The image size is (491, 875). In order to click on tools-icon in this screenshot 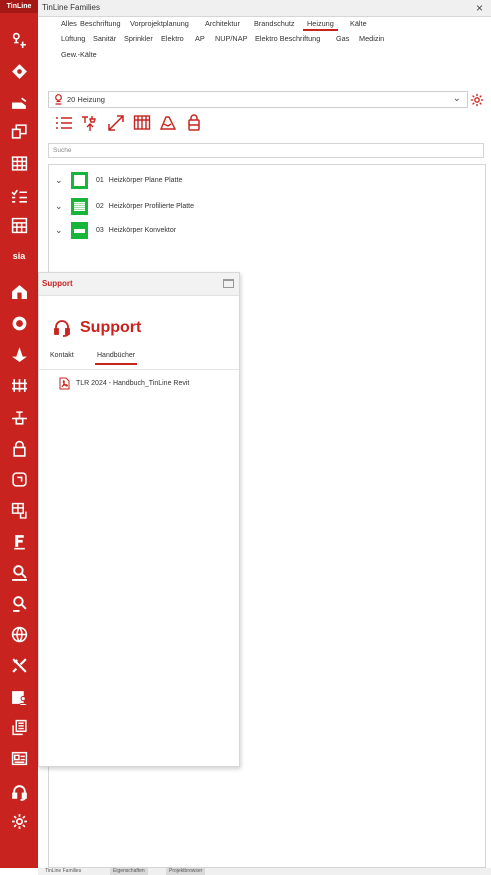, I will do `click(19, 665)`.